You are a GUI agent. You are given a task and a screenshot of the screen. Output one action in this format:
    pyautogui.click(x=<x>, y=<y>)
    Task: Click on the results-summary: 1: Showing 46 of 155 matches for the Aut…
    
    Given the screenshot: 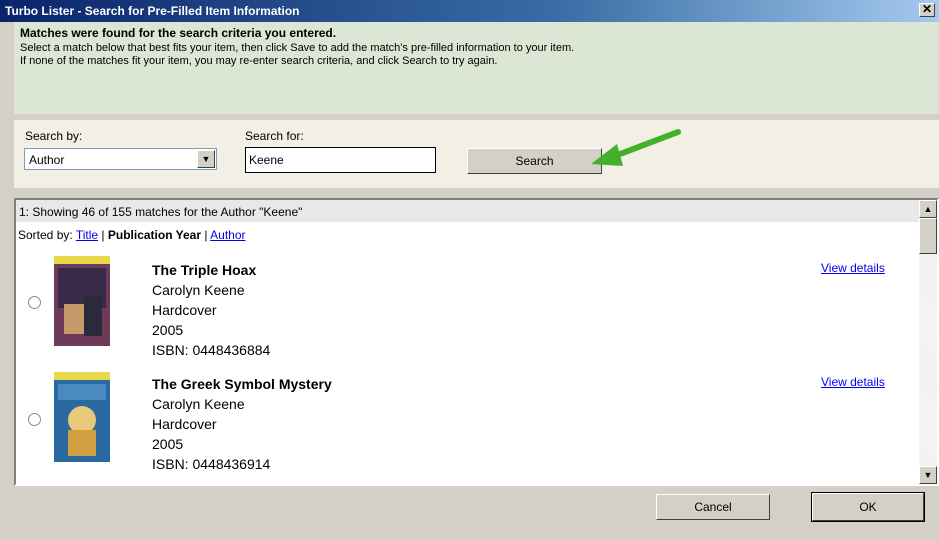 What is the action you would take?
    pyautogui.click(x=467, y=211)
    